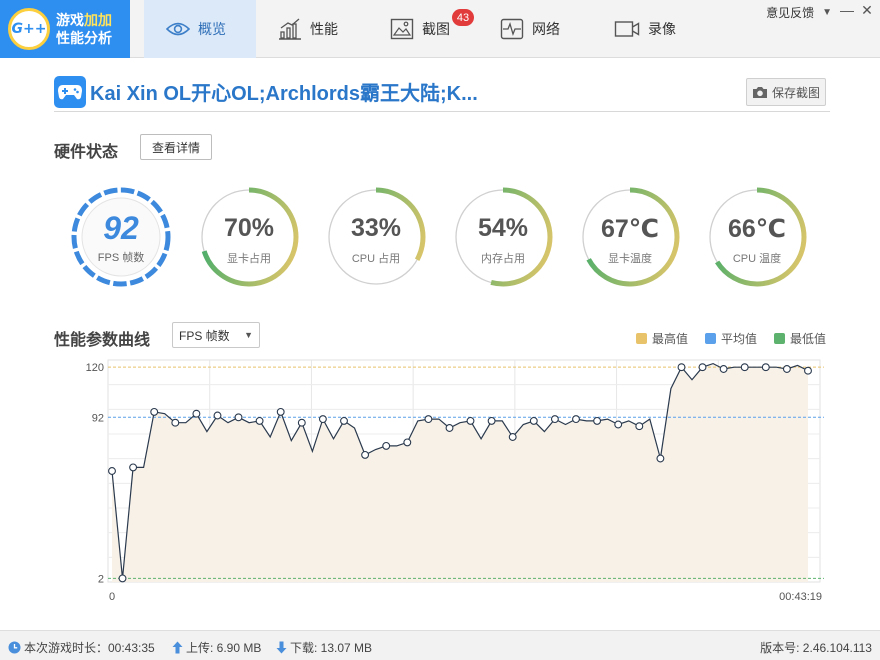 This screenshot has height=660, width=880. I want to click on save-screenshot-button: 保存截图, so click(786, 92).